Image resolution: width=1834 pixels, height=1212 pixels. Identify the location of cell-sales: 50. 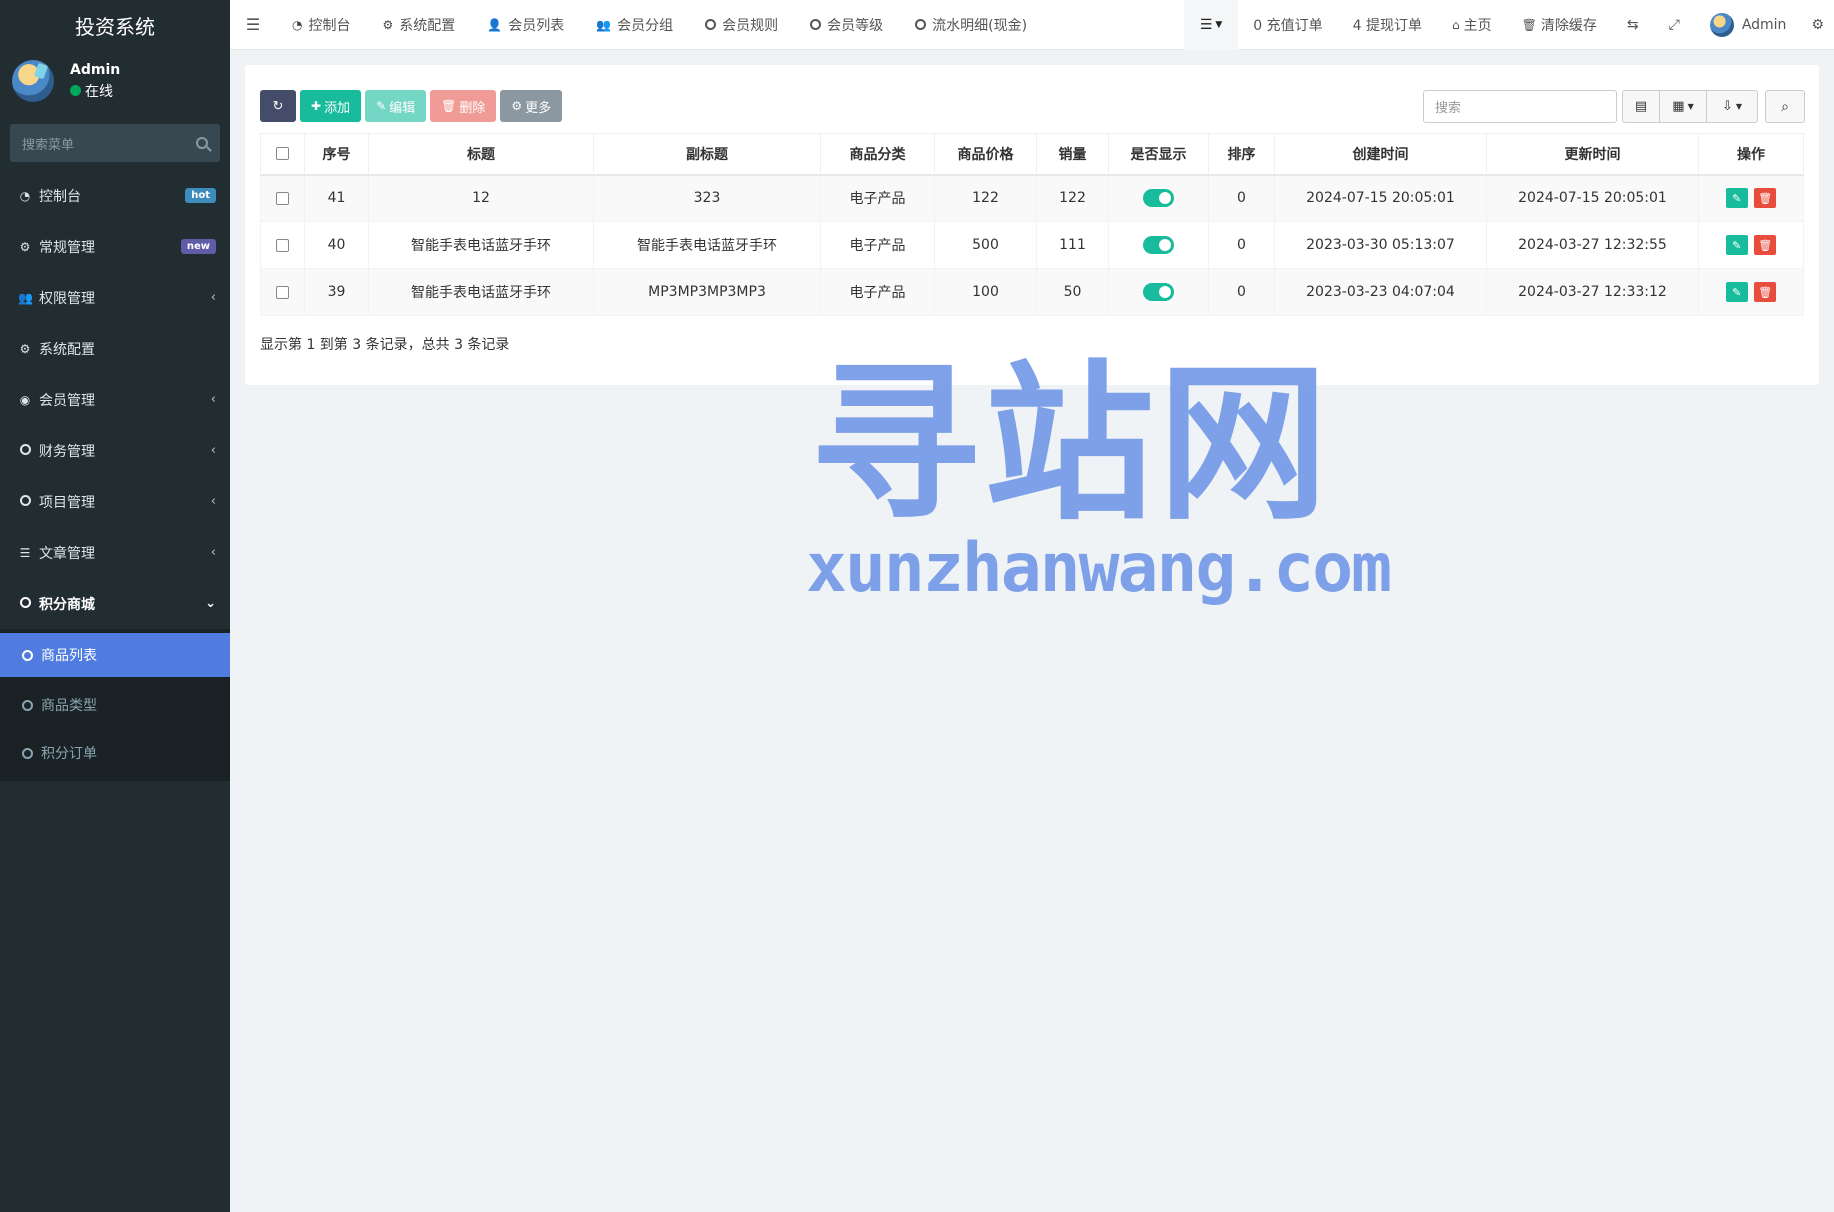
(1072, 292).